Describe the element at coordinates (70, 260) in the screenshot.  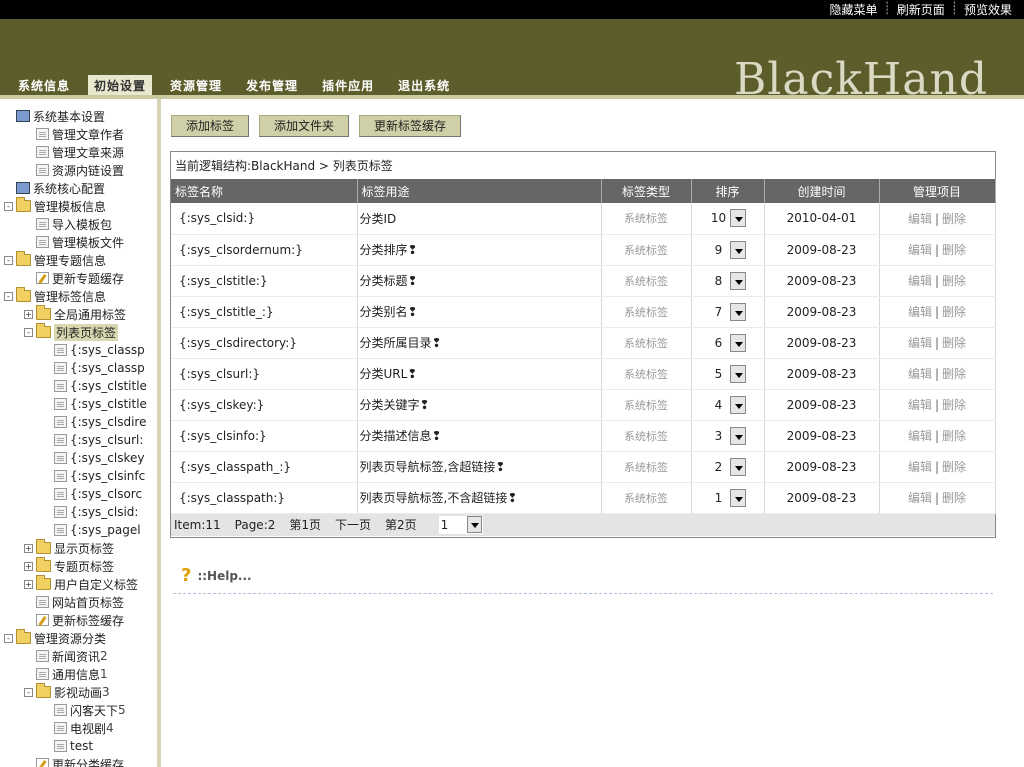
I see `tree-node-label: 管理专题信息` at that location.